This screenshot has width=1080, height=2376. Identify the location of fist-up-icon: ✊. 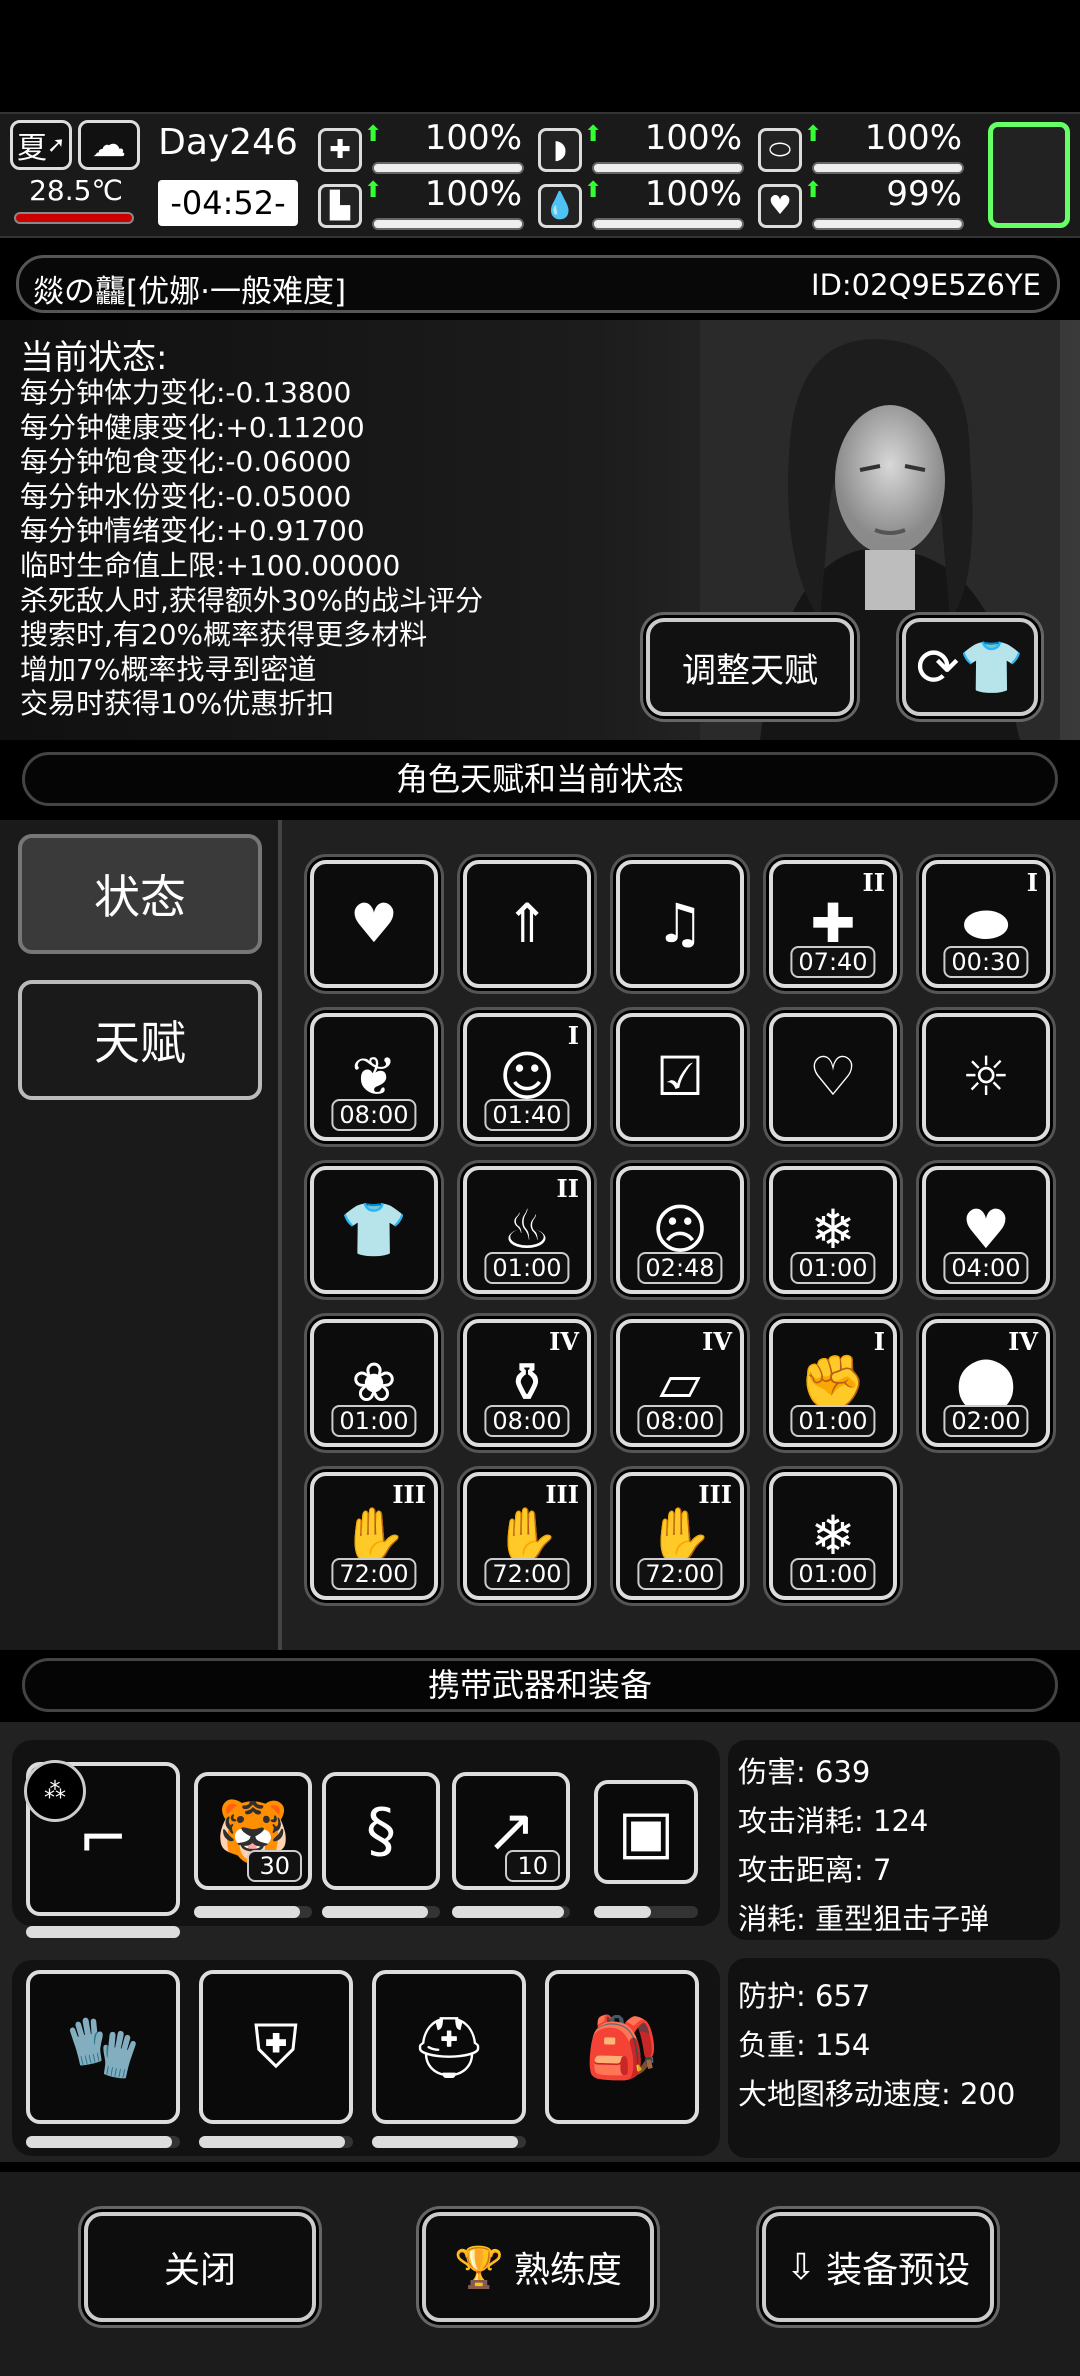
(833, 1382).